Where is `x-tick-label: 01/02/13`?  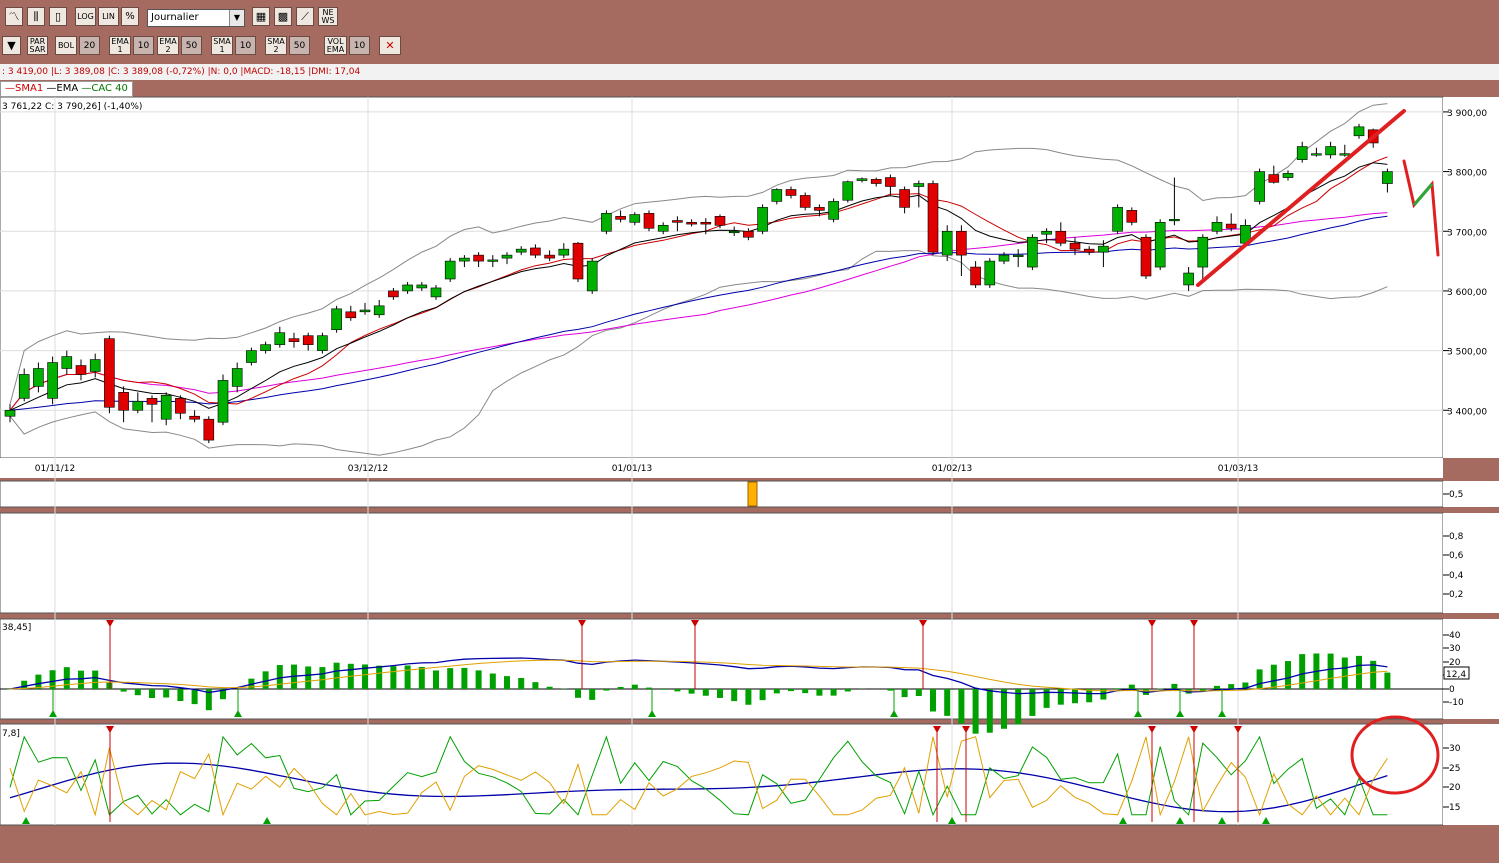 x-tick-label: 01/02/13 is located at coordinates (952, 469).